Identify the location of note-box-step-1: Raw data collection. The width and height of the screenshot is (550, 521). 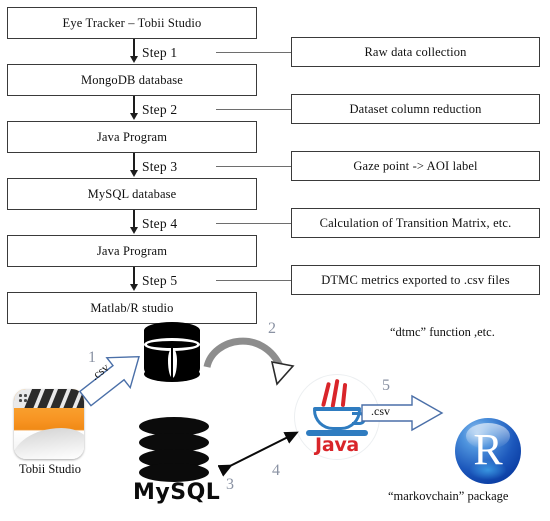
(415, 52).